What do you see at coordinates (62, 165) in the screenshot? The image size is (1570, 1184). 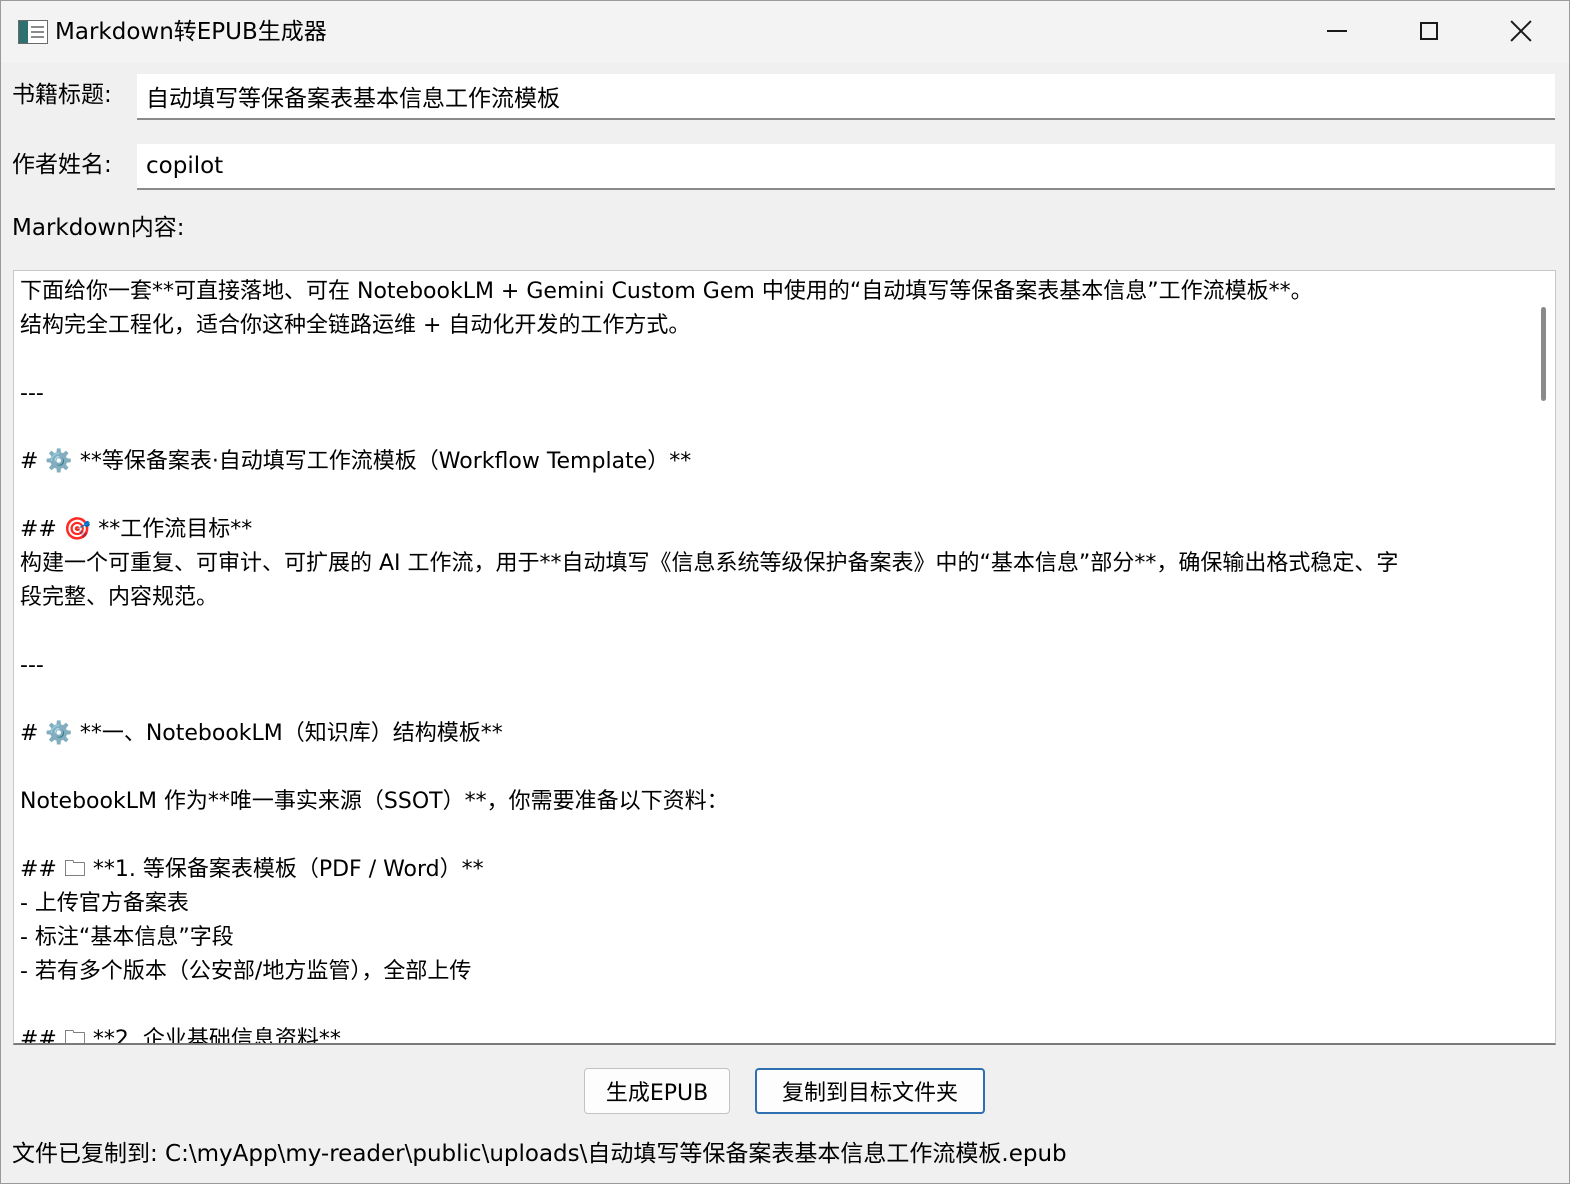 I see `author-name-label: 作者姓名:` at bounding box center [62, 165].